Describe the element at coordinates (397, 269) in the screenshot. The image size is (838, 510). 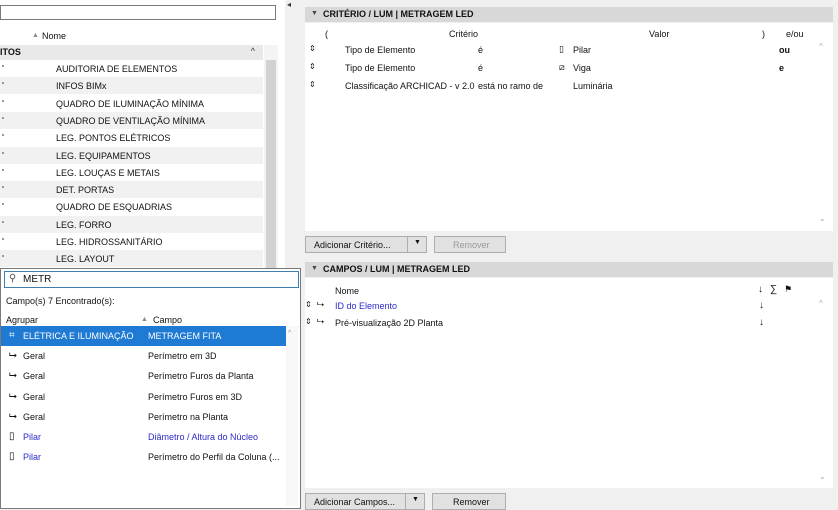
I see `fields-section-title: CAMPOS / LUM | METRAGEM LED` at that location.